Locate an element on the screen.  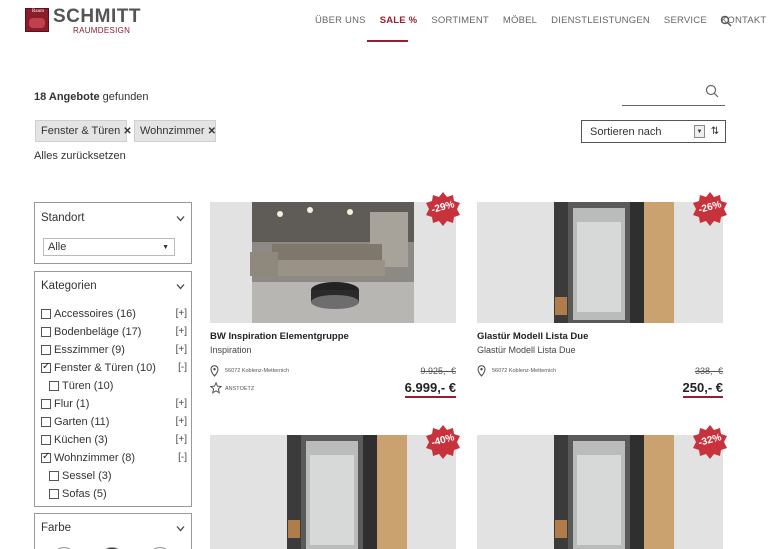
logo-mark: Raum is located at coordinates (37, 20).